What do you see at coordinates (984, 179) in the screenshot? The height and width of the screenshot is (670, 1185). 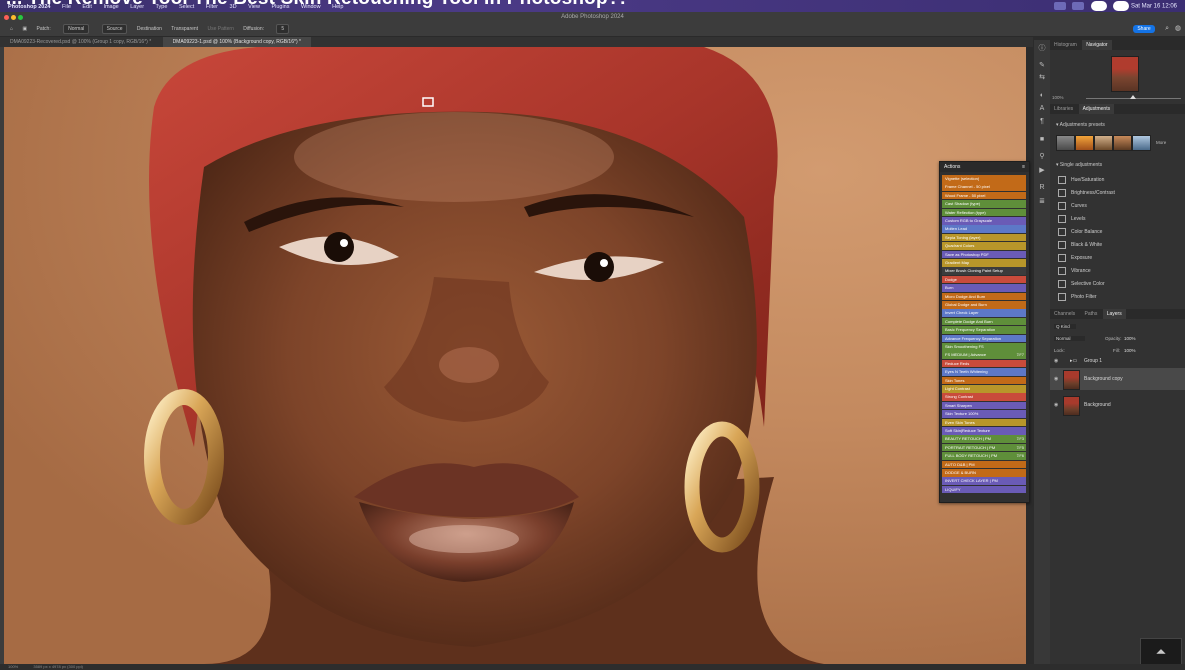 I see `action-item: Vignette (selection)` at bounding box center [984, 179].